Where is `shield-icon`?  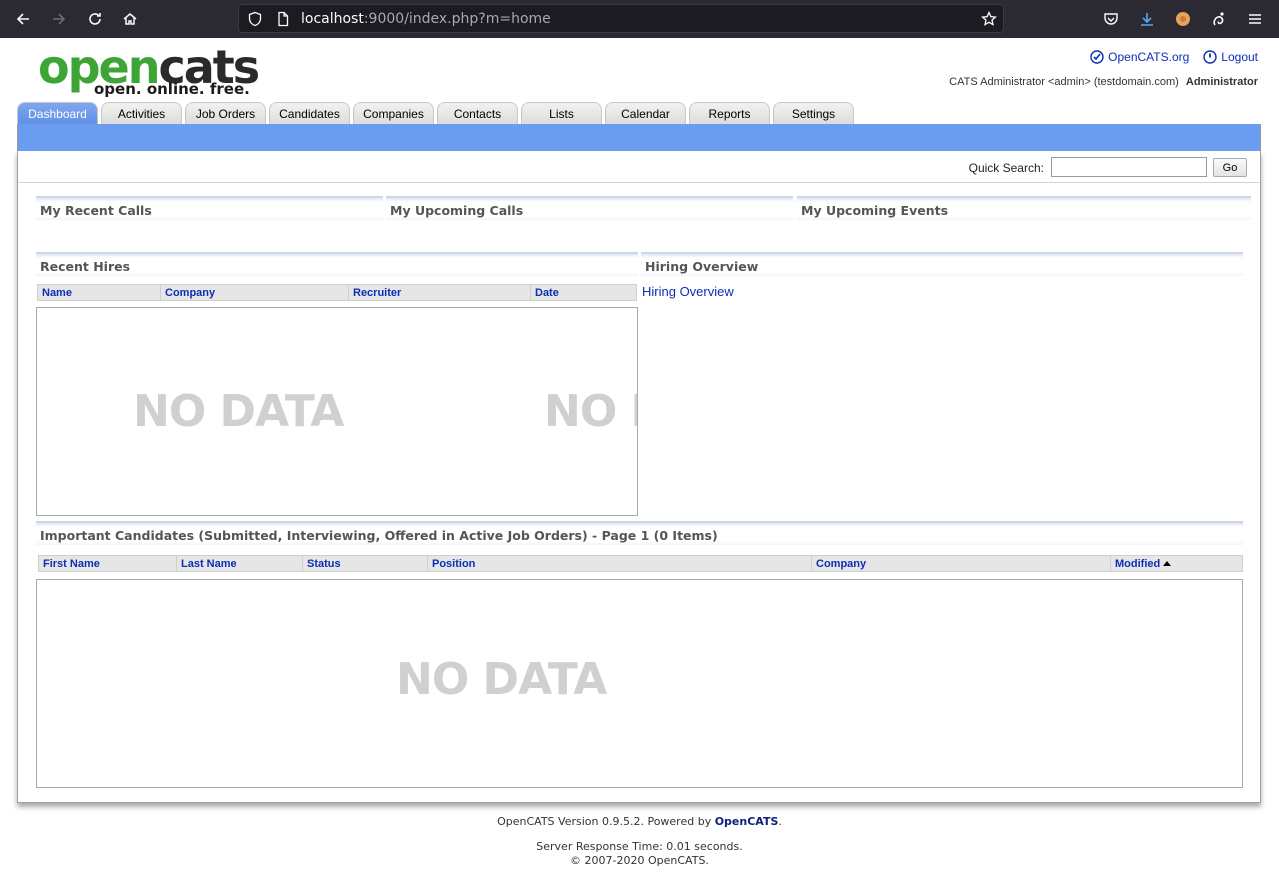
shield-icon is located at coordinates (255, 19).